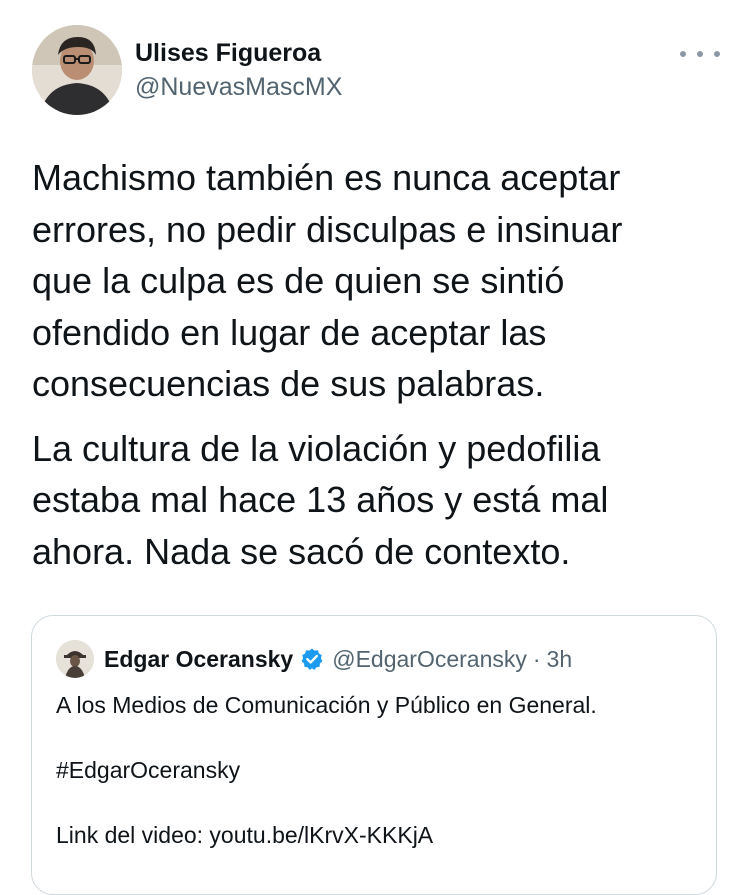 The image size is (750, 895). What do you see at coordinates (327, 229) in the screenshot?
I see `tweet-text-line: errores, no pedir disculpas e insinuar` at bounding box center [327, 229].